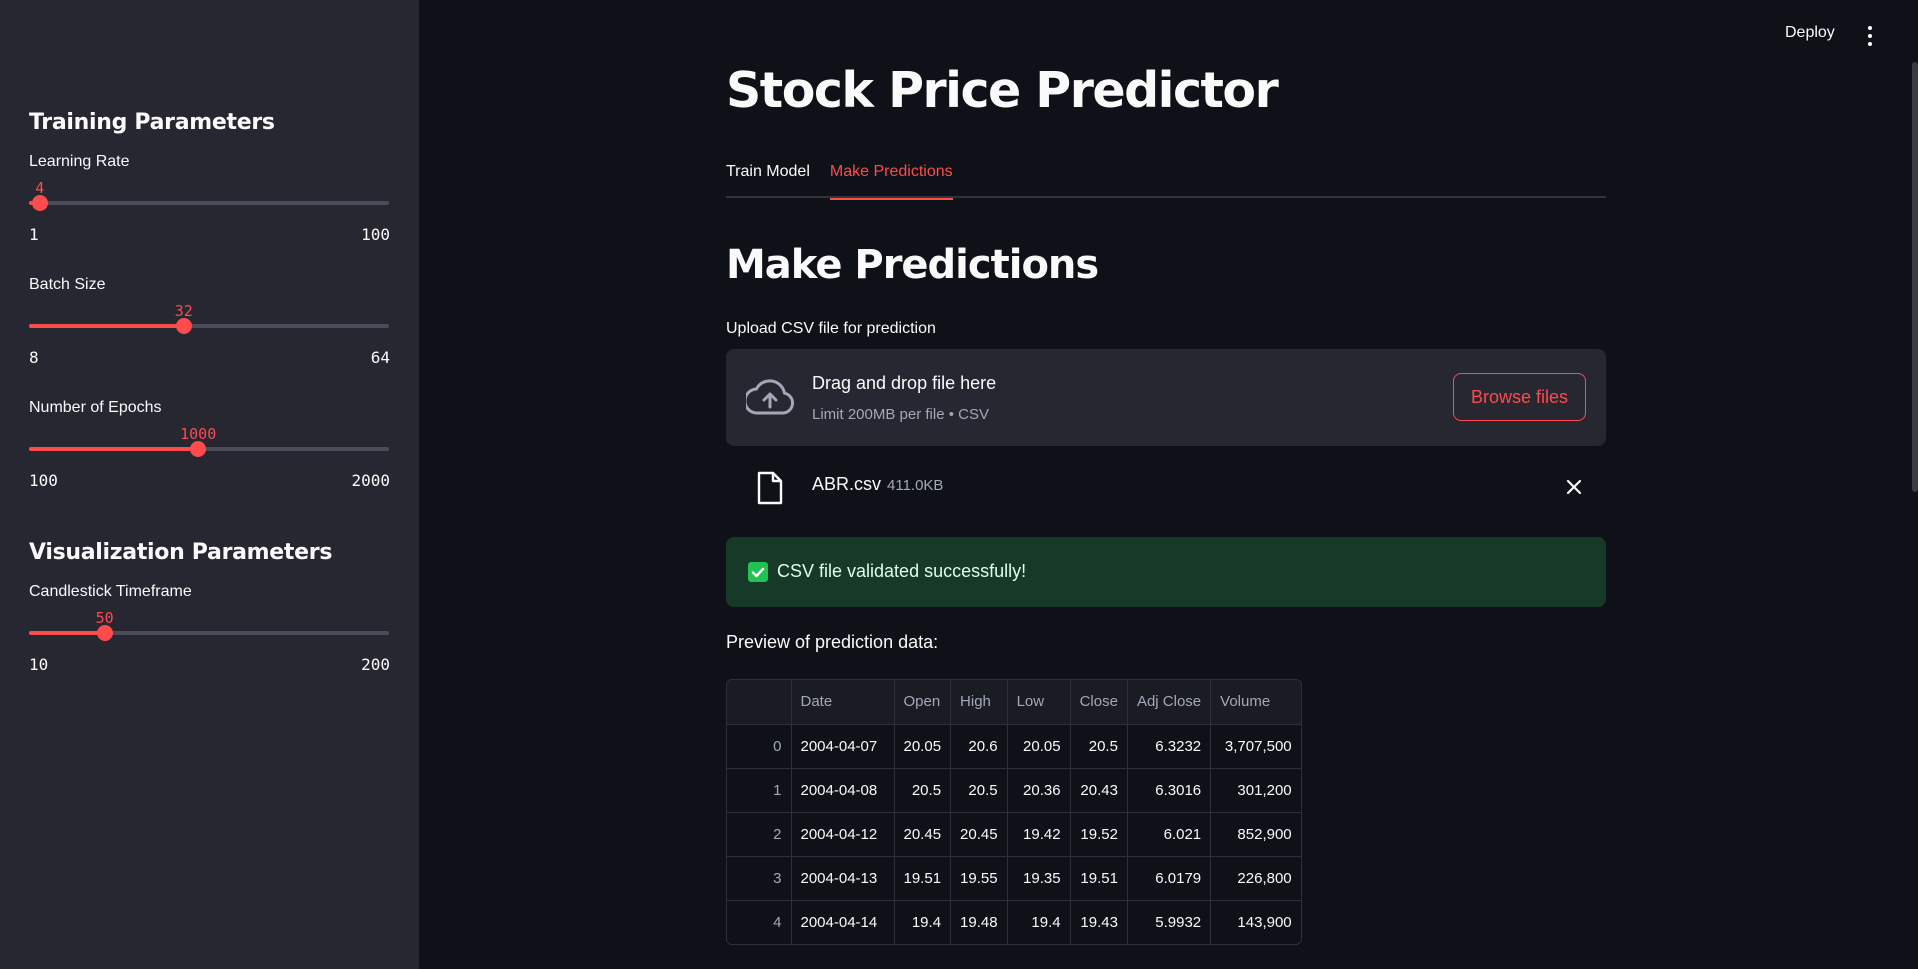 The height and width of the screenshot is (969, 1918). Describe the element at coordinates (759, 878) in the screenshot. I see `row-index: 3` at that location.